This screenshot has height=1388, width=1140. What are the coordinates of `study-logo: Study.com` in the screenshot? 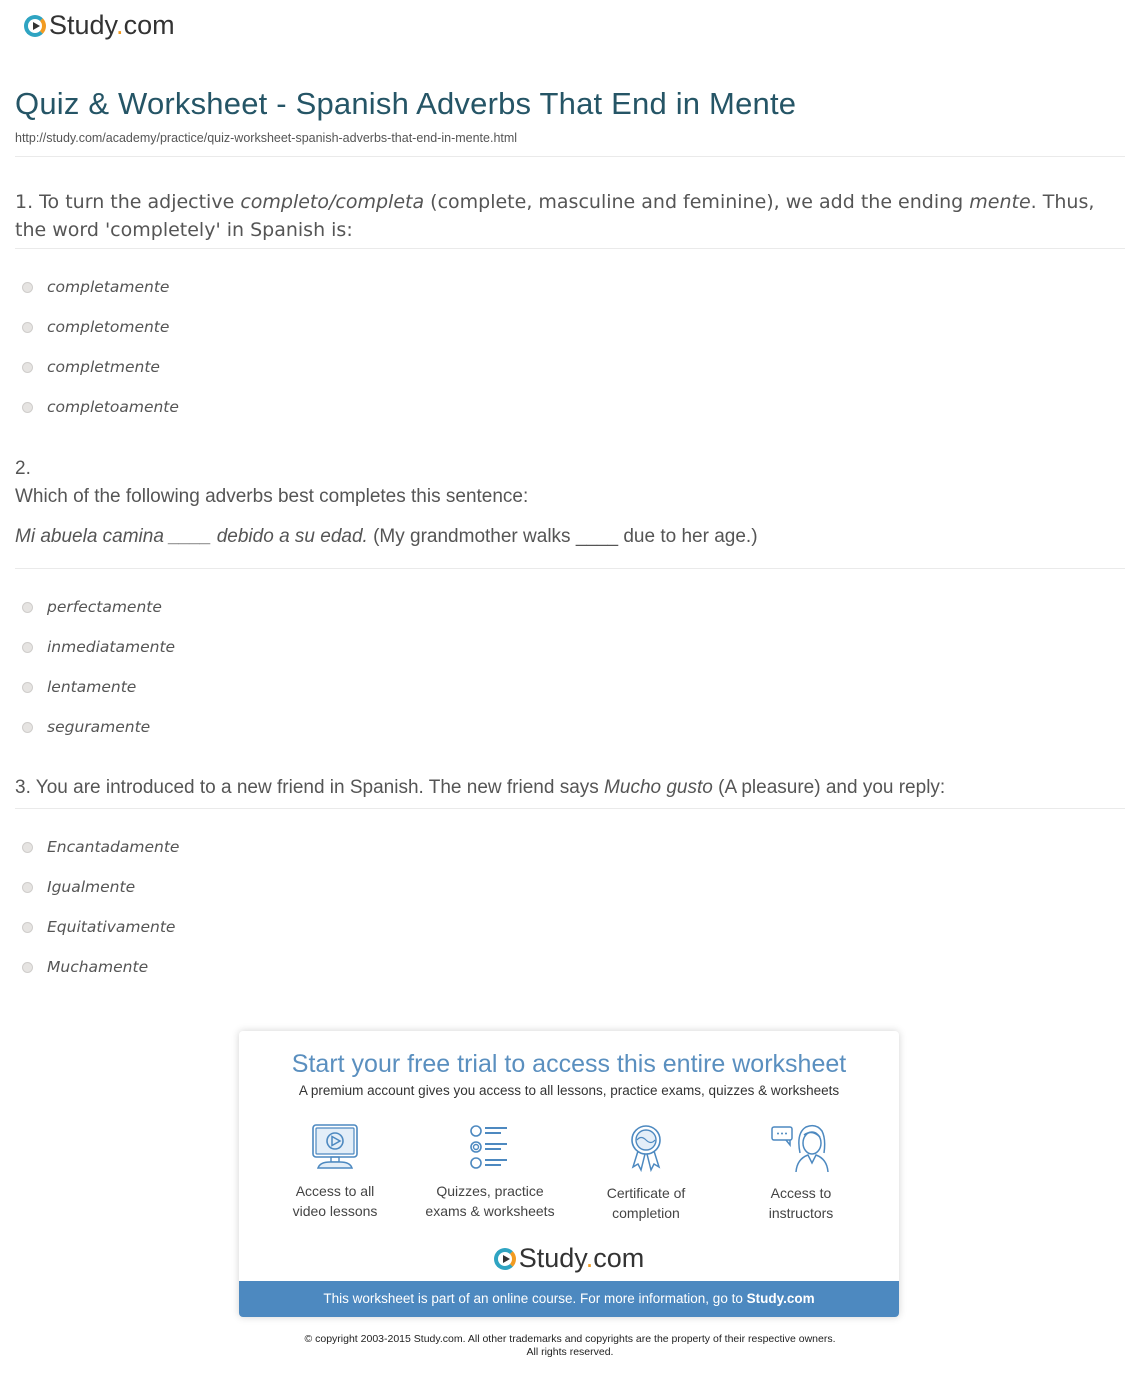 It's located at (99, 25).